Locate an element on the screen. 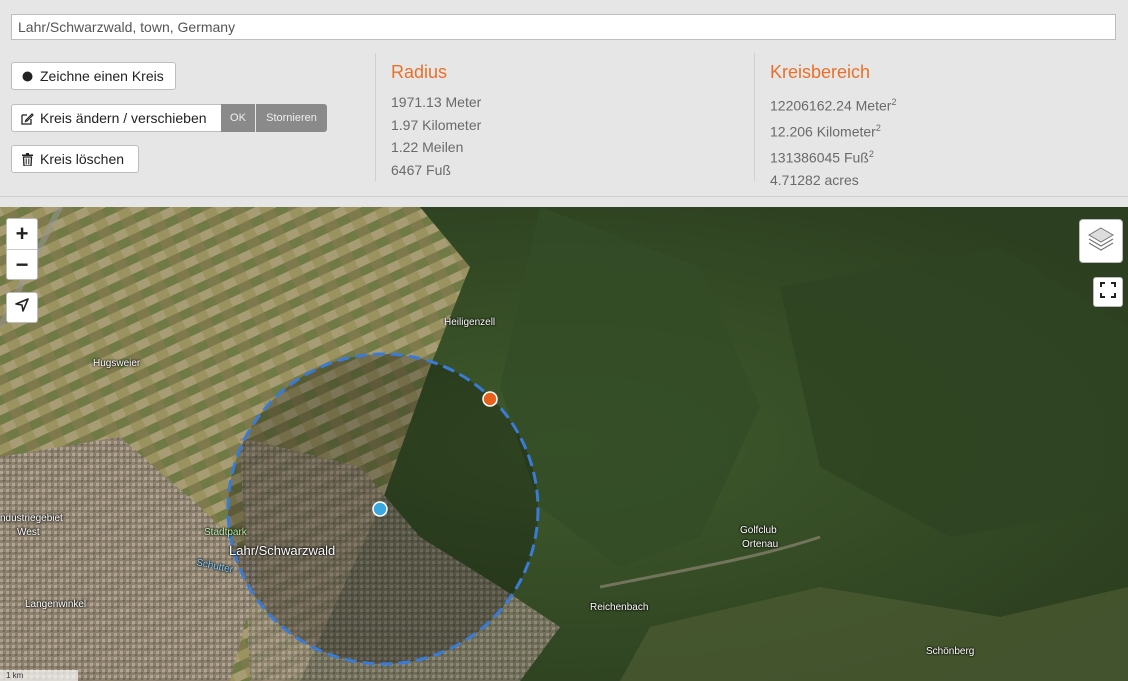 Image resolution: width=1128 pixels, height=681 pixels. radius-title: Radius is located at coordinates (419, 72).